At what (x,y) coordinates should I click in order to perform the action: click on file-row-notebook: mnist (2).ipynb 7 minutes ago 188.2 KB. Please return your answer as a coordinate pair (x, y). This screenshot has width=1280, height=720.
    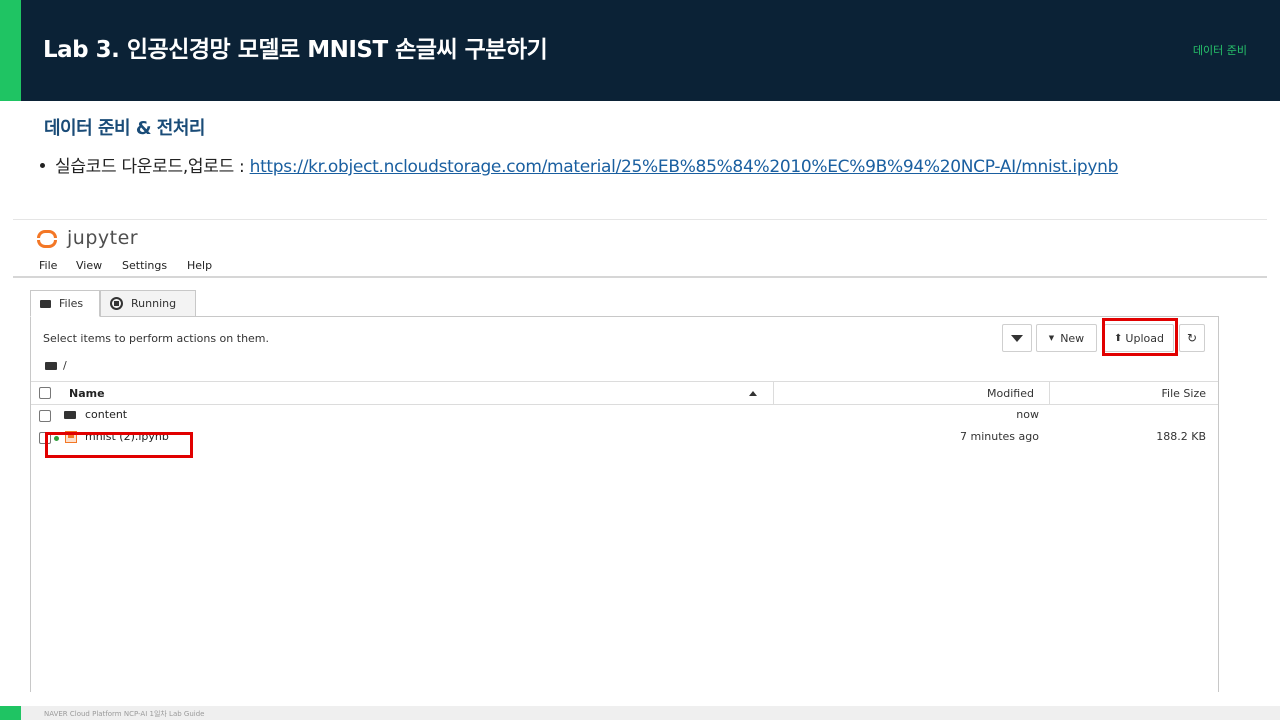
    Looking at the image, I should click on (624, 438).